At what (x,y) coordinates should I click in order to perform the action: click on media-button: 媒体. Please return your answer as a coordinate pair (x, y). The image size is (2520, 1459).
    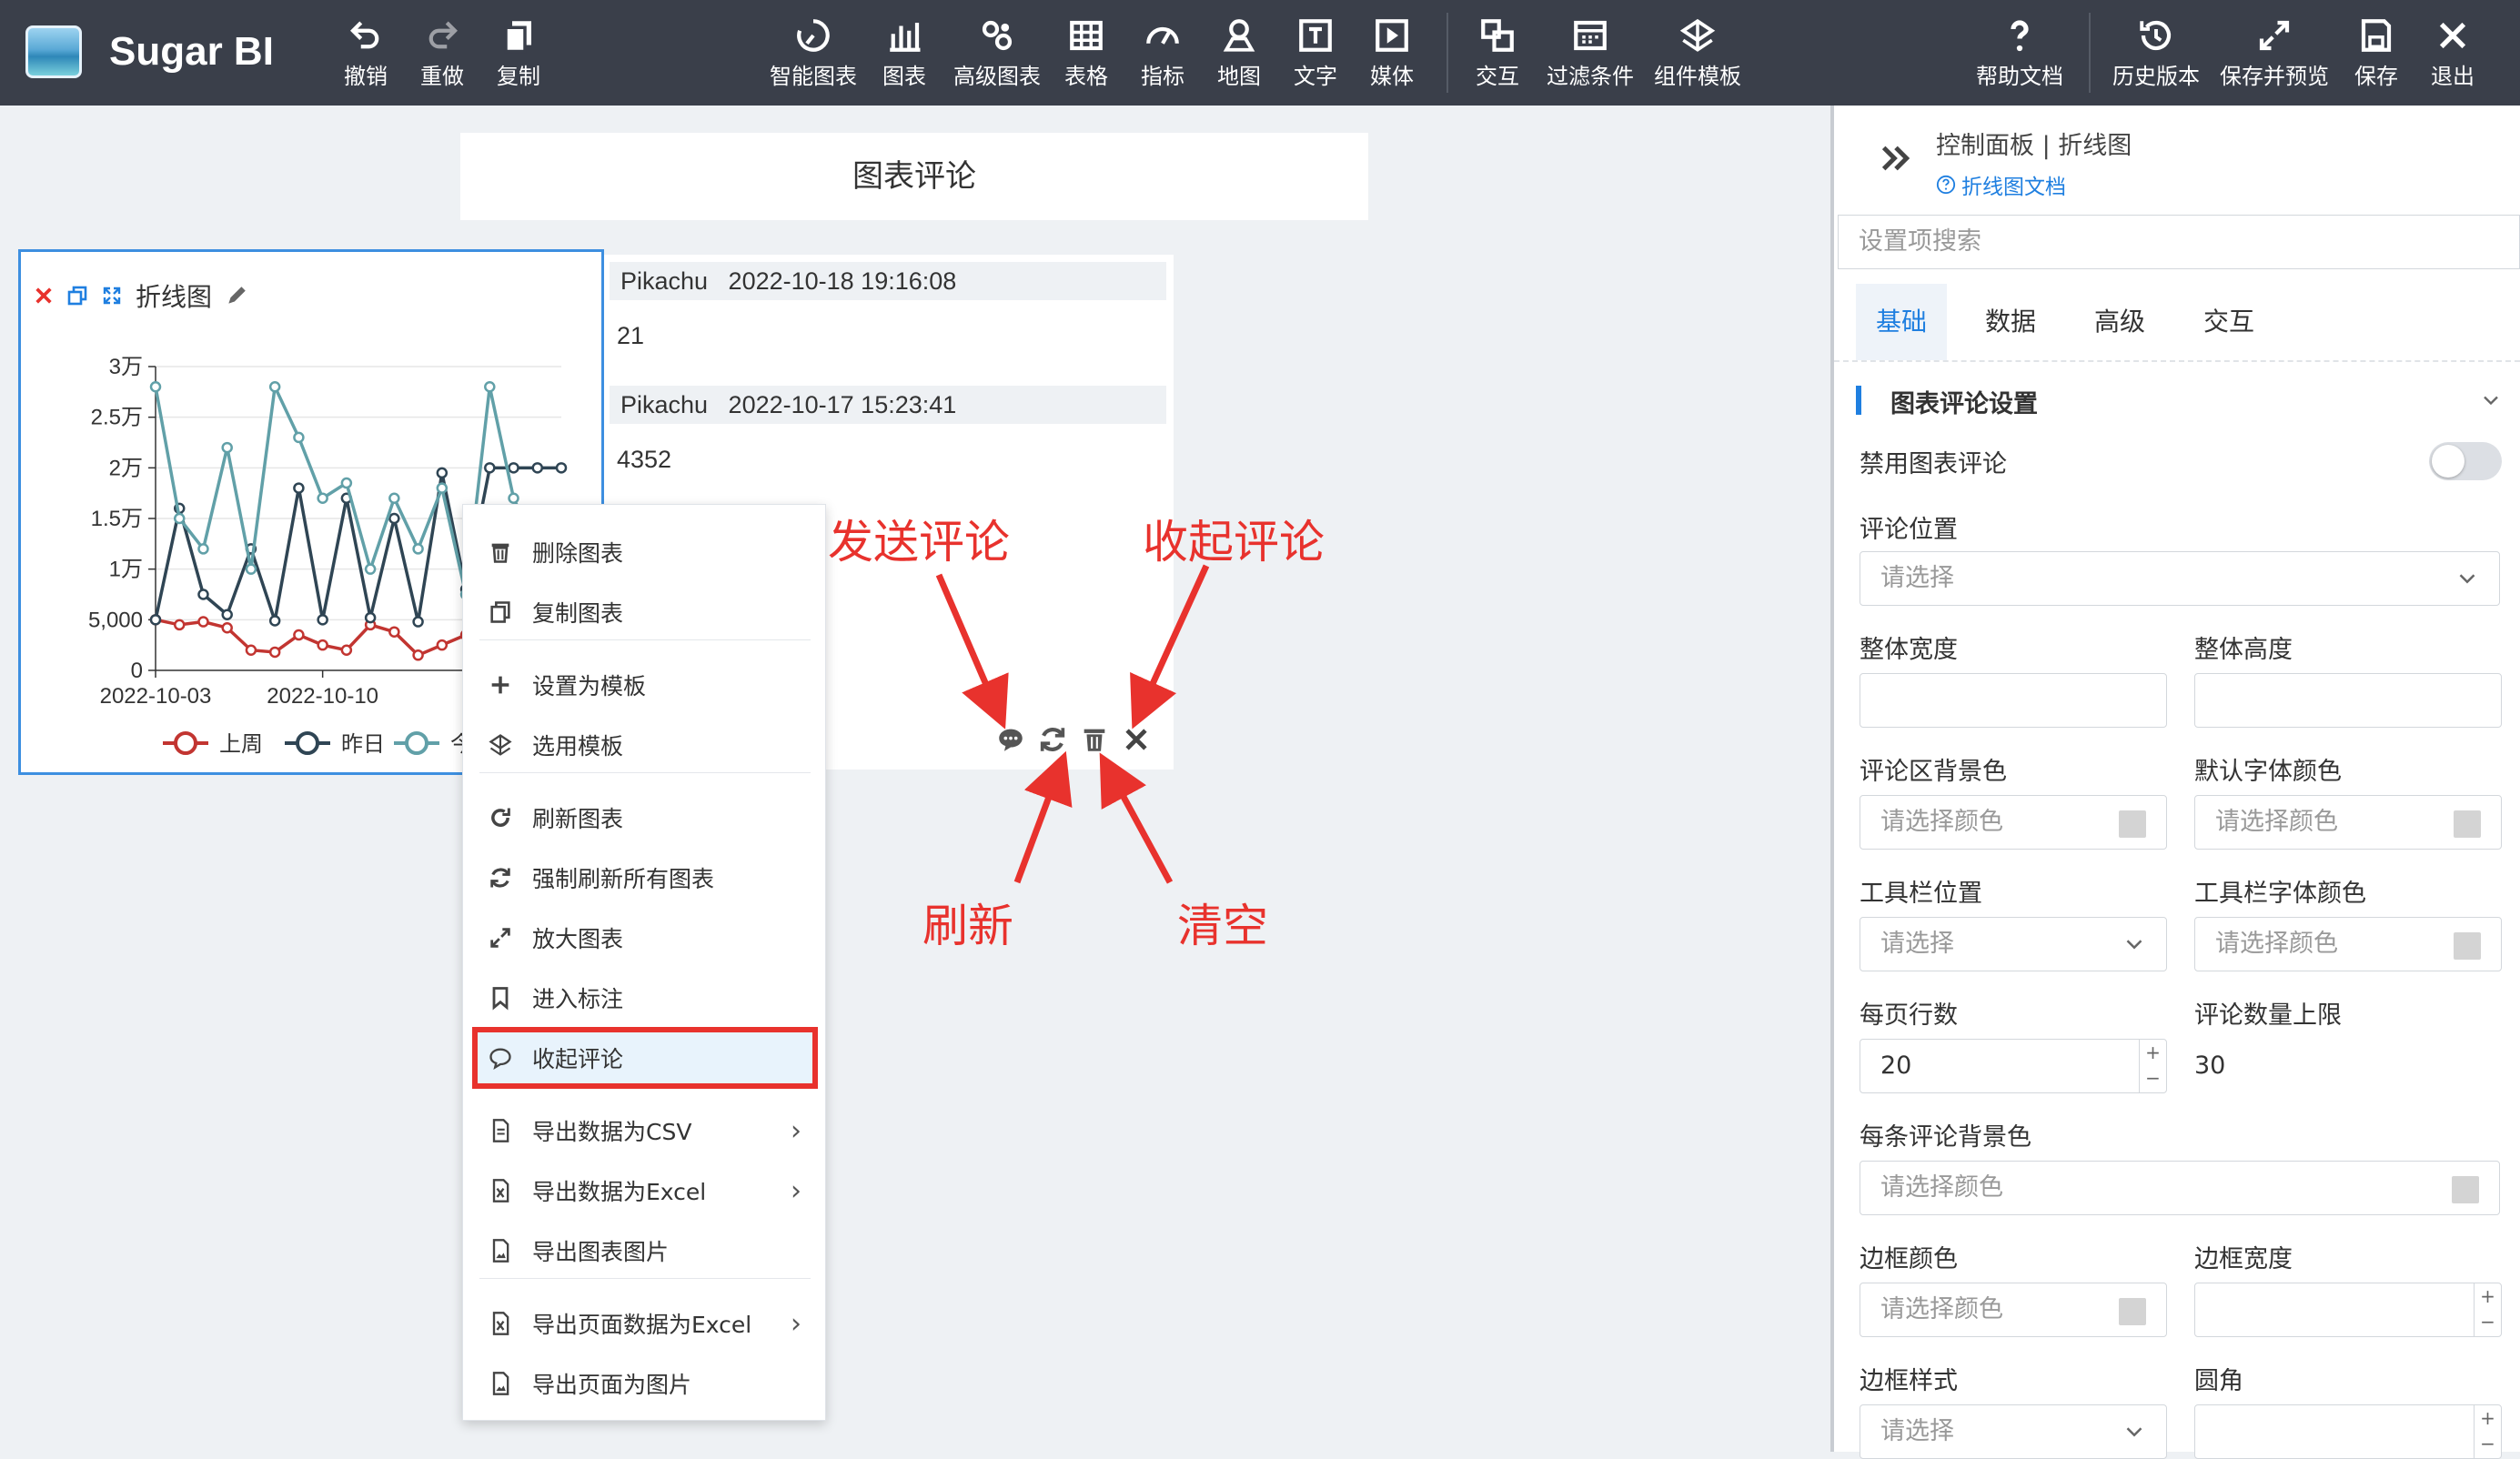
    Looking at the image, I should click on (1391, 56).